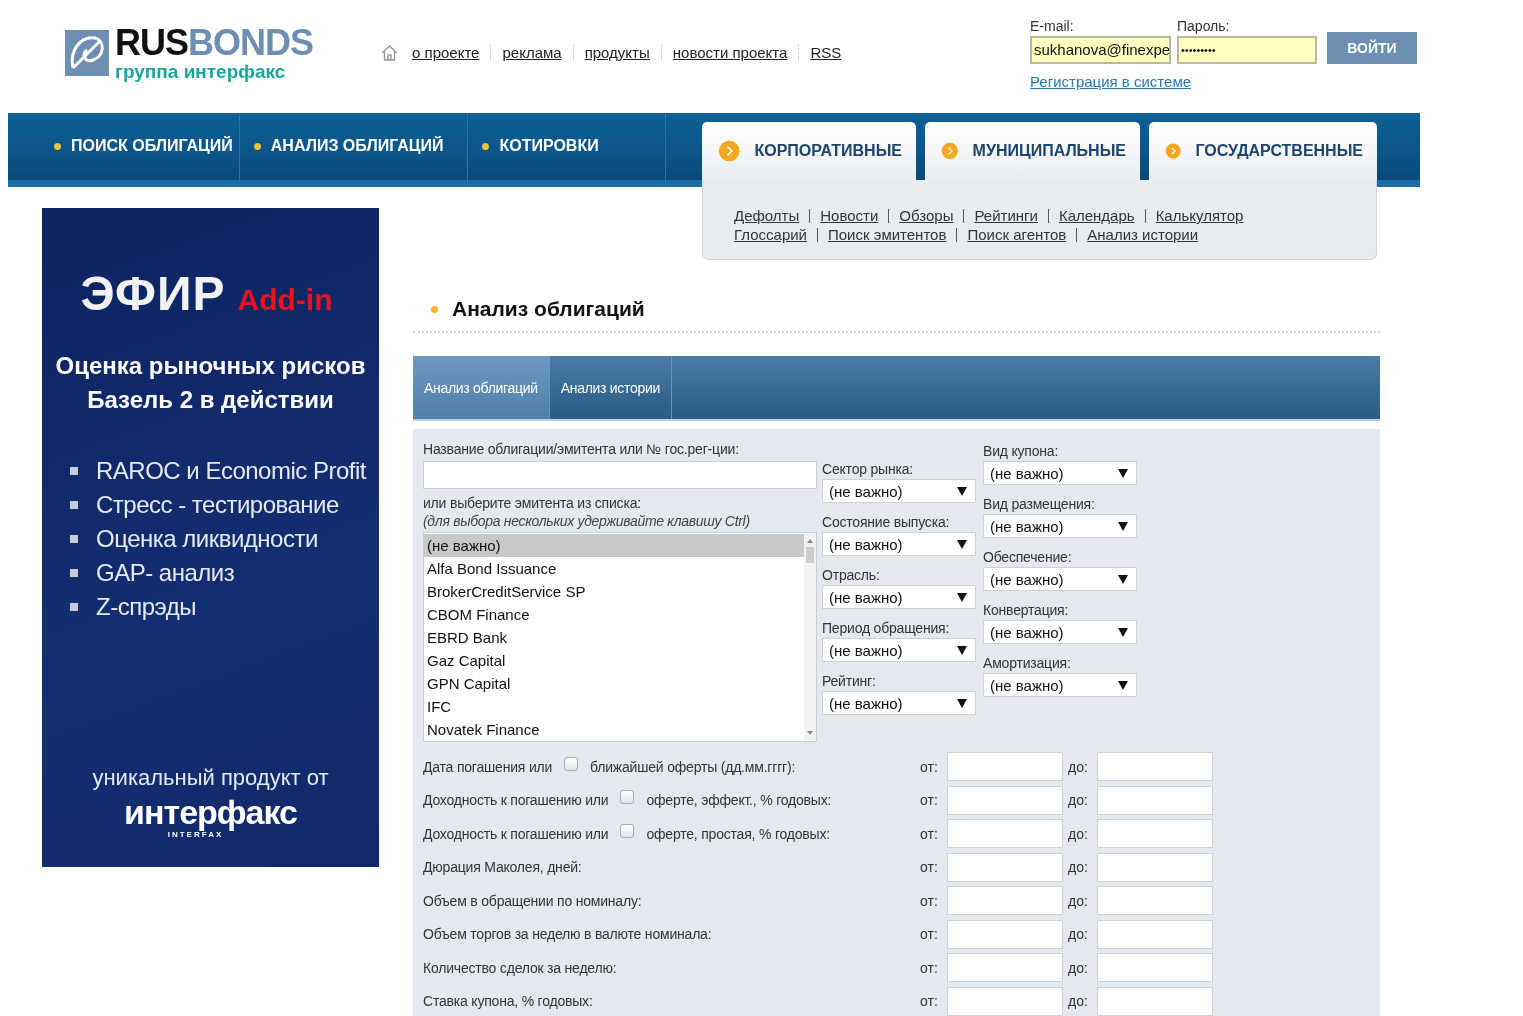  Describe the element at coordinates (614, 683) in the screenshot. I see `list-item: GPN Capital` at that location.